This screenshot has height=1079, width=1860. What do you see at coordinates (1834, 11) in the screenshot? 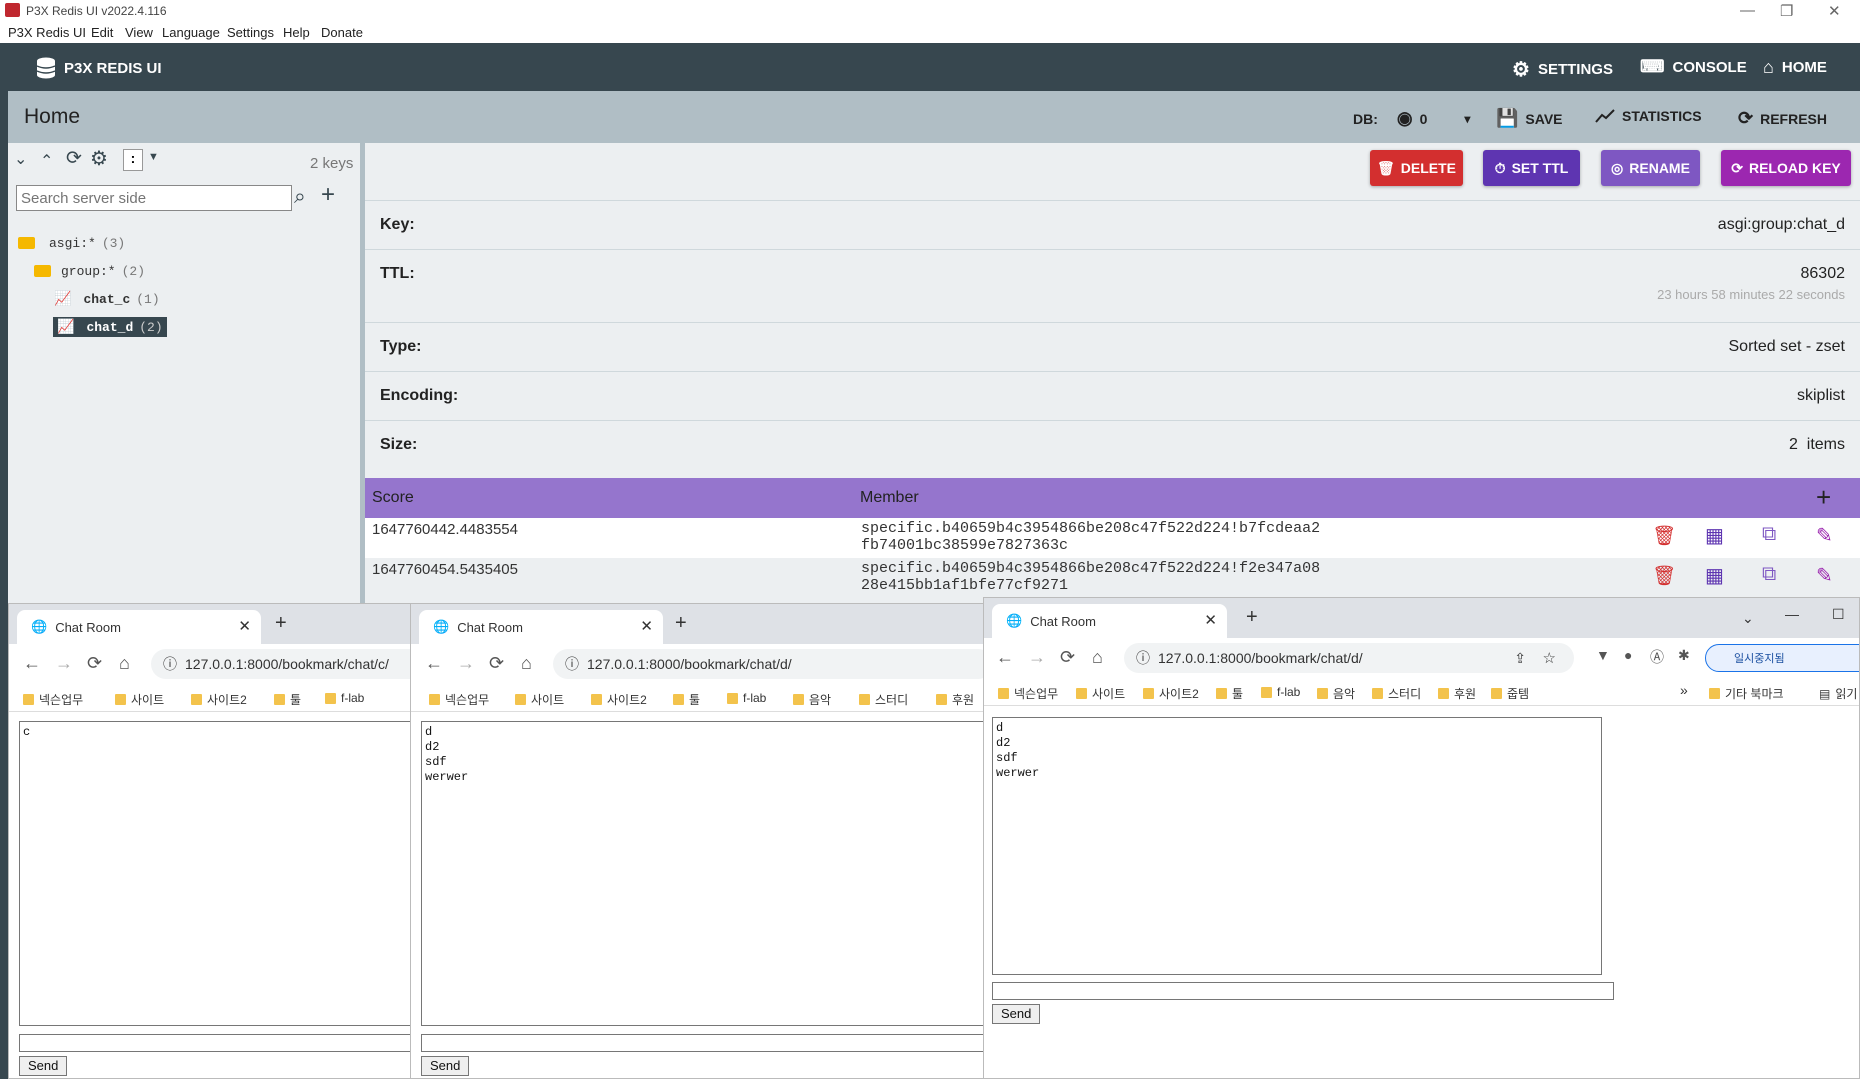
I see `close-icon: ✕` at bounding box center [1834, 11].